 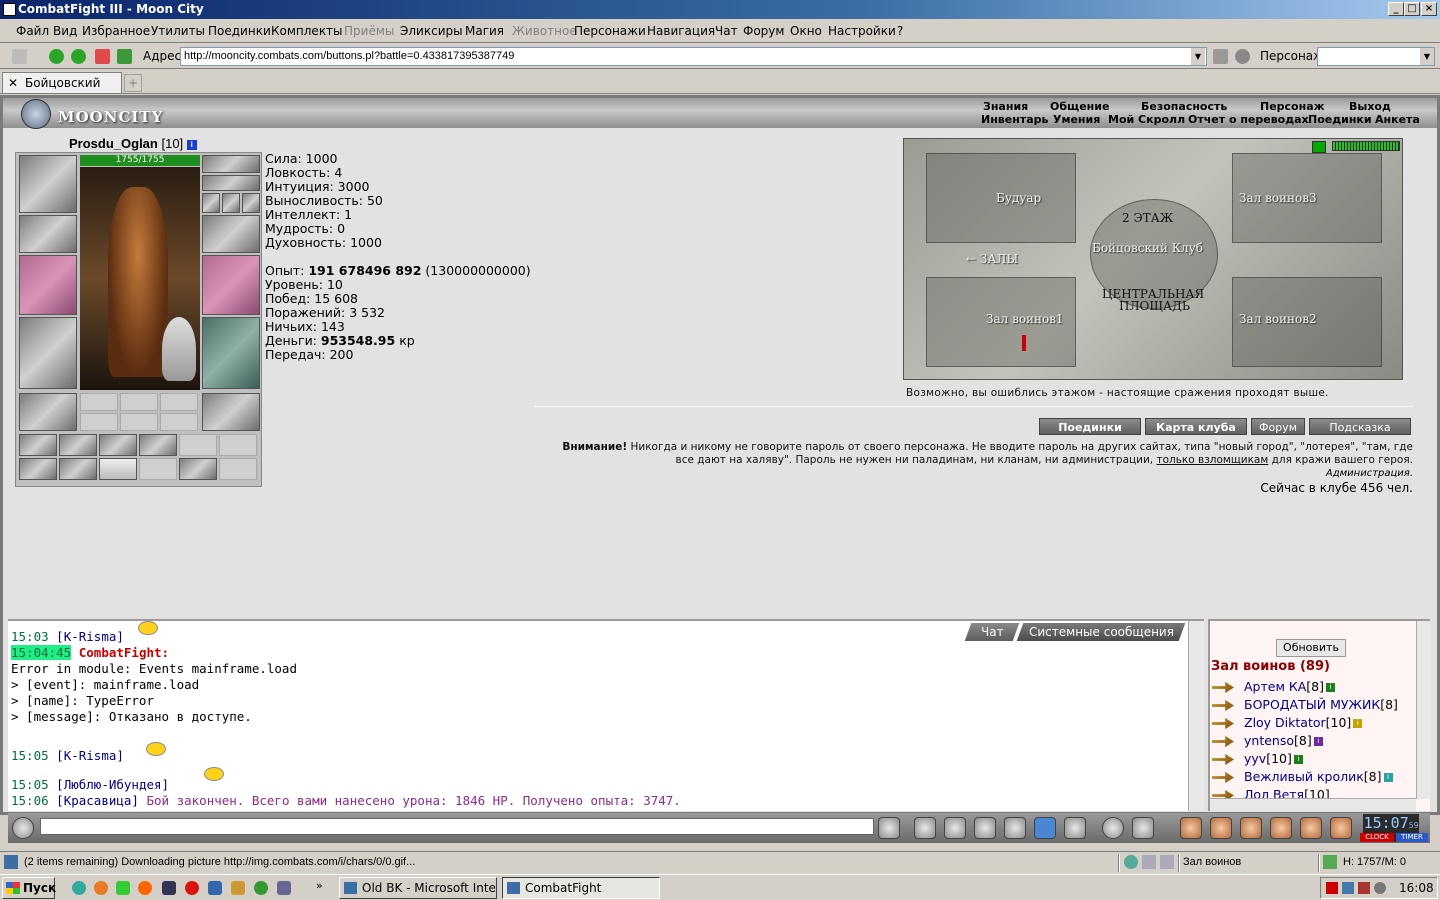 I want to click on online-user: БОРОДАТЫЙ МУЖИК[8], so click(x=1305, y=706).